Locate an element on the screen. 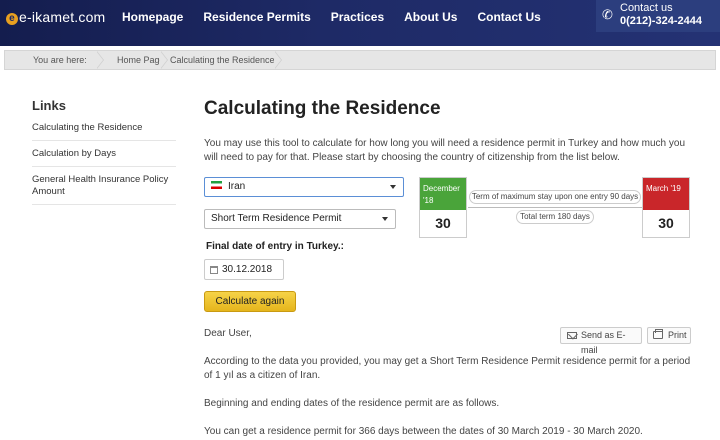  nav-practices: Practices is located at coordinates (357, 17).